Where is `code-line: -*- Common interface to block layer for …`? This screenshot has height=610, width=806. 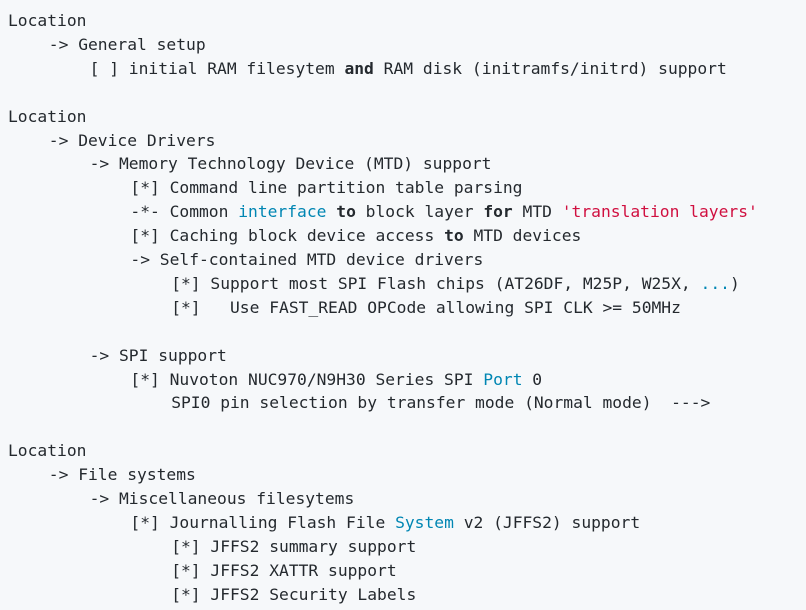 code-line: -*- Common interface to block layer for … is located at coordinates (443, 212).